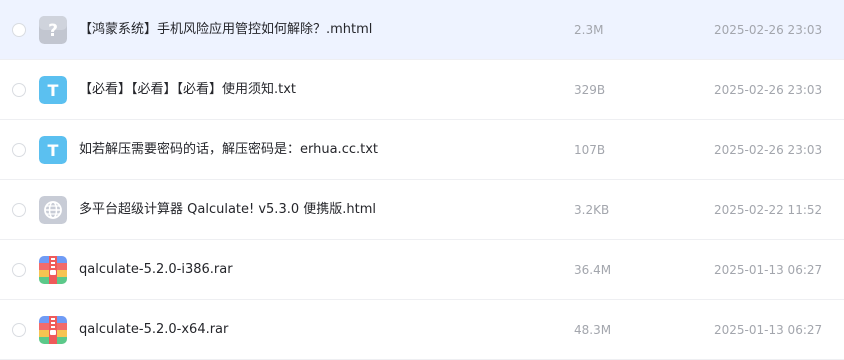  I want to click on unknown-file-icon: ?, so click(53, 30).